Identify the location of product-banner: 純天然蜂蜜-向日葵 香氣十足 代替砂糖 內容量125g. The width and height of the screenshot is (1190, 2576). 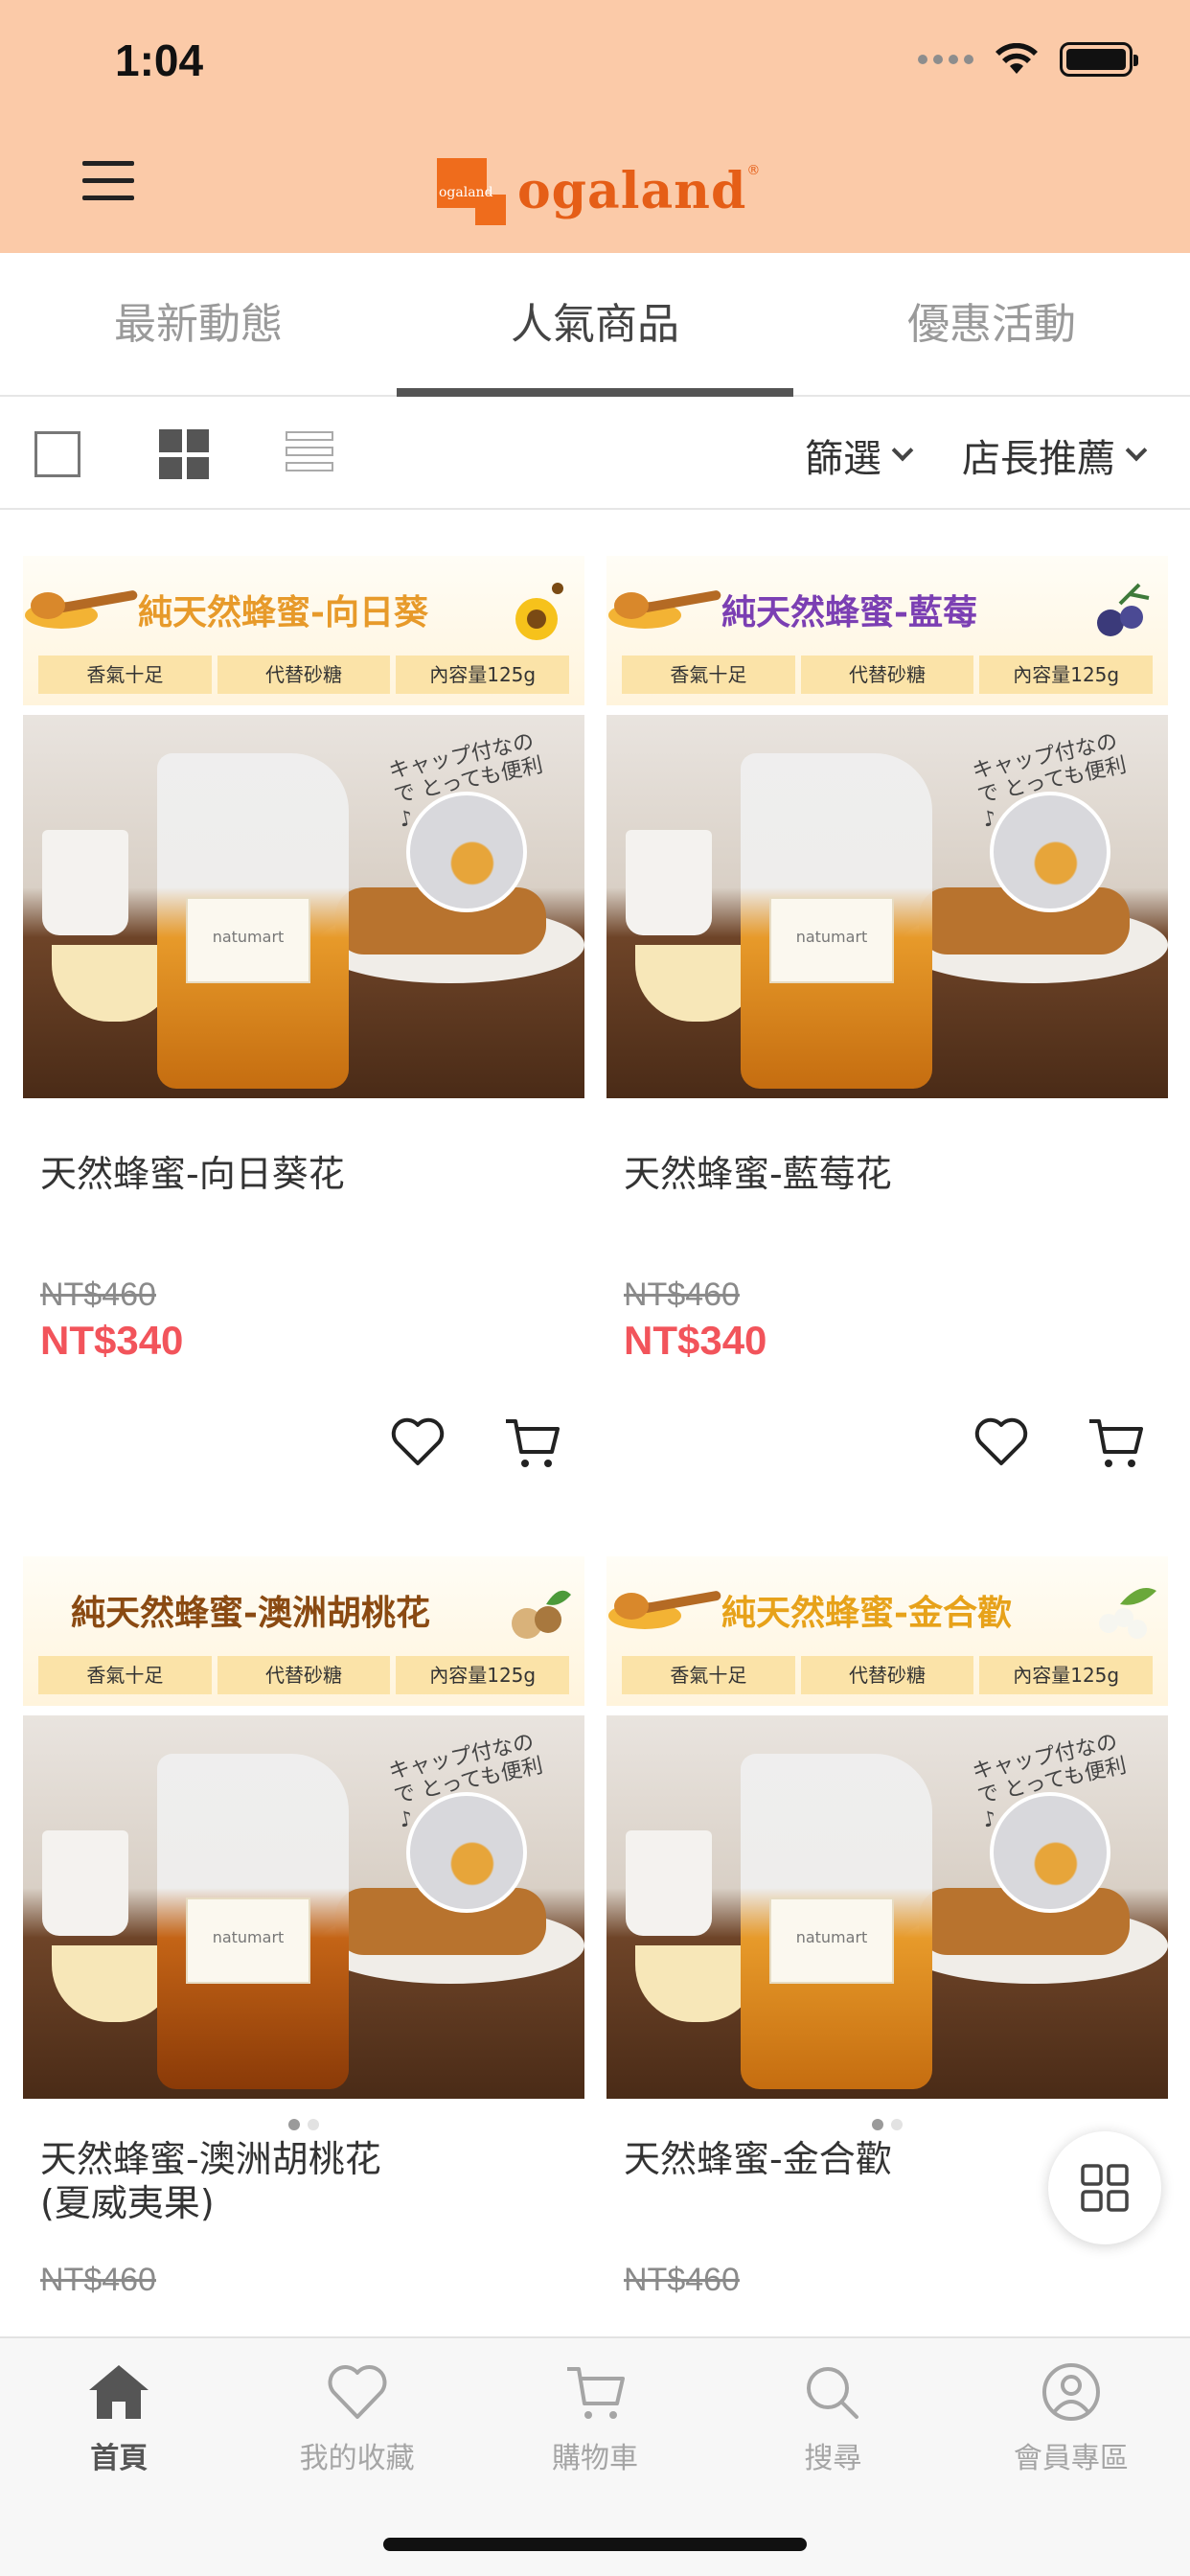
(303, 630).